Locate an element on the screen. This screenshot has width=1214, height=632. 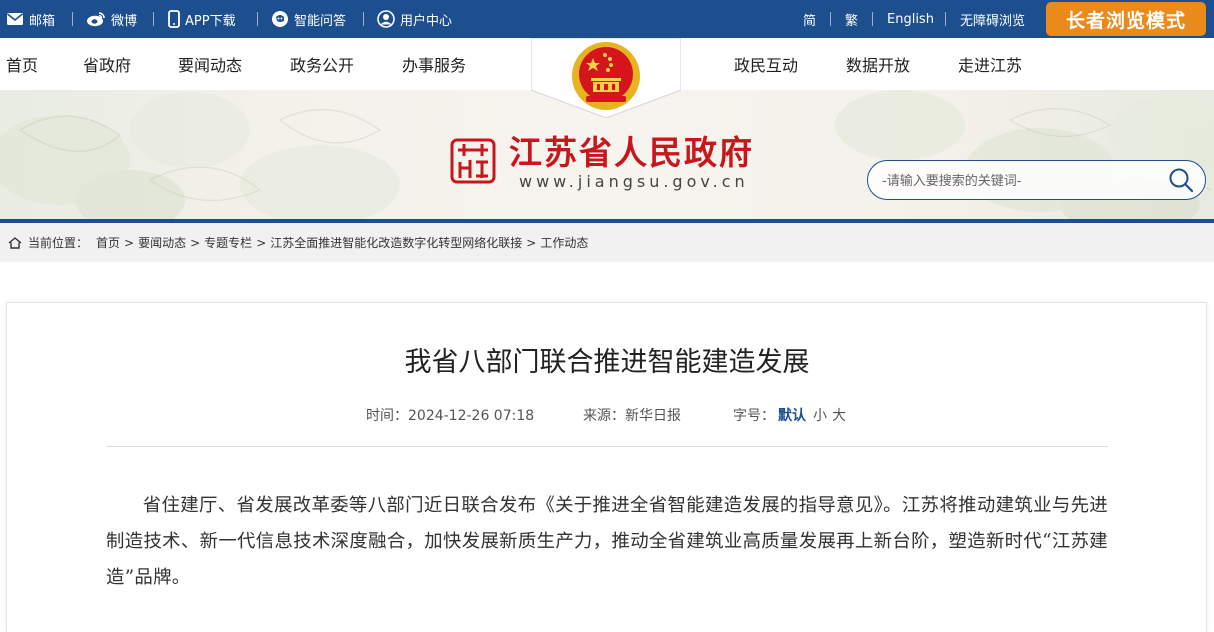
simplified-label: 简 is located at coordinates (810, 21).